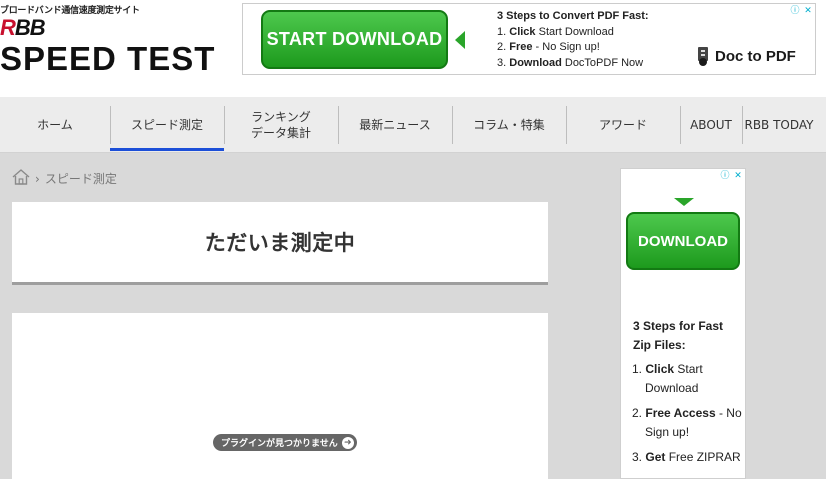 This screenshot has width=826, height=479. I want to click on ad-step: 1. Click Start Download, so click(555, 31).